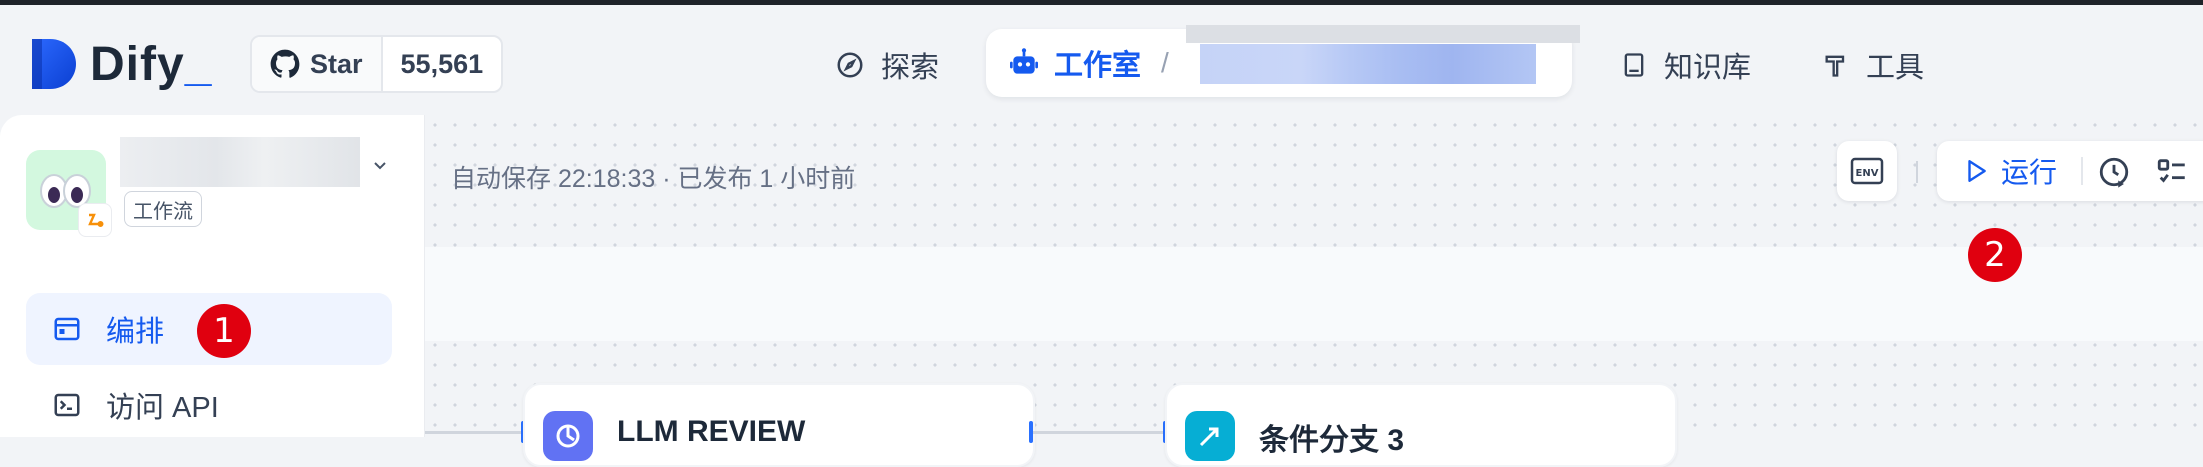 This screenshot has width=2203, height=467. Describe the element at coordinates (1895, 68) in the screenshot. I see `nav-tools-label: 工具` at that location.